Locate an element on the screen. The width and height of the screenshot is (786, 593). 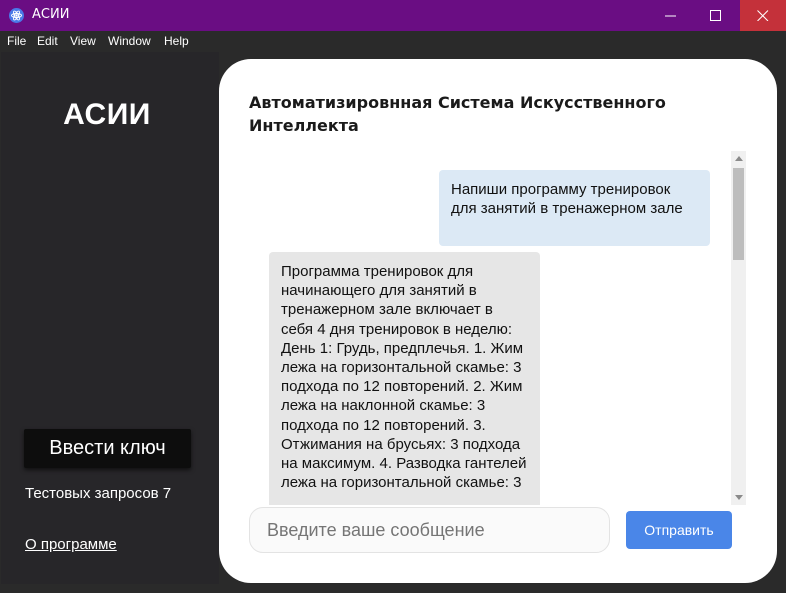
maximize-button is located at coordinates (716, 15).